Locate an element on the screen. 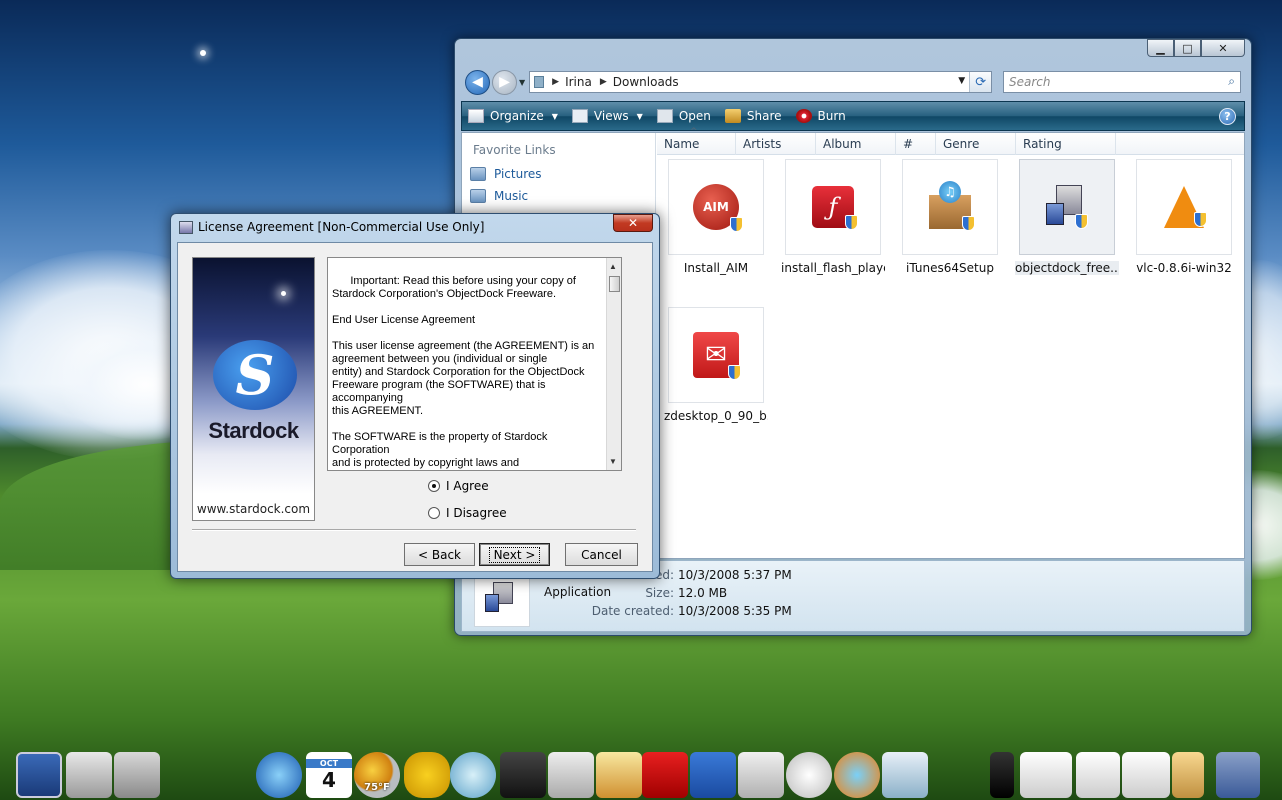 This screenshot has width=1282, height=800. dialog-close-button: ✕ is located at coordinates (633, 223).